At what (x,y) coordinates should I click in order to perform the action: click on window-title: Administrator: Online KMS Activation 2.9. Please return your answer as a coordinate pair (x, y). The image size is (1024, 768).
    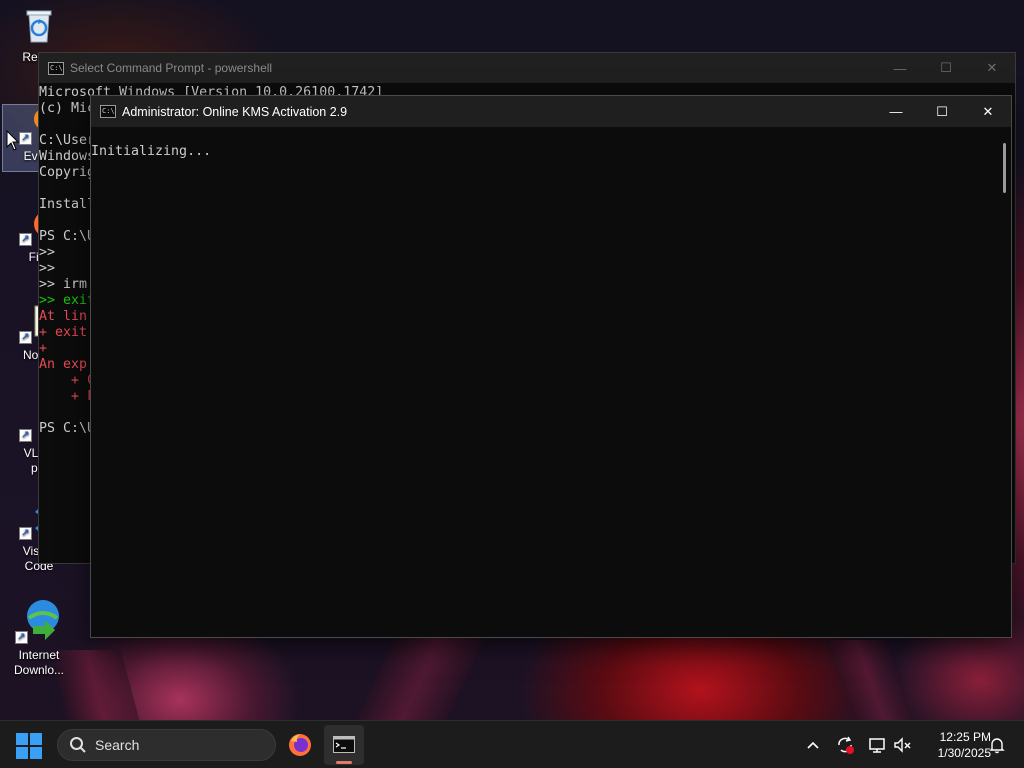
    Looking at the image, I should click on (235, 111).